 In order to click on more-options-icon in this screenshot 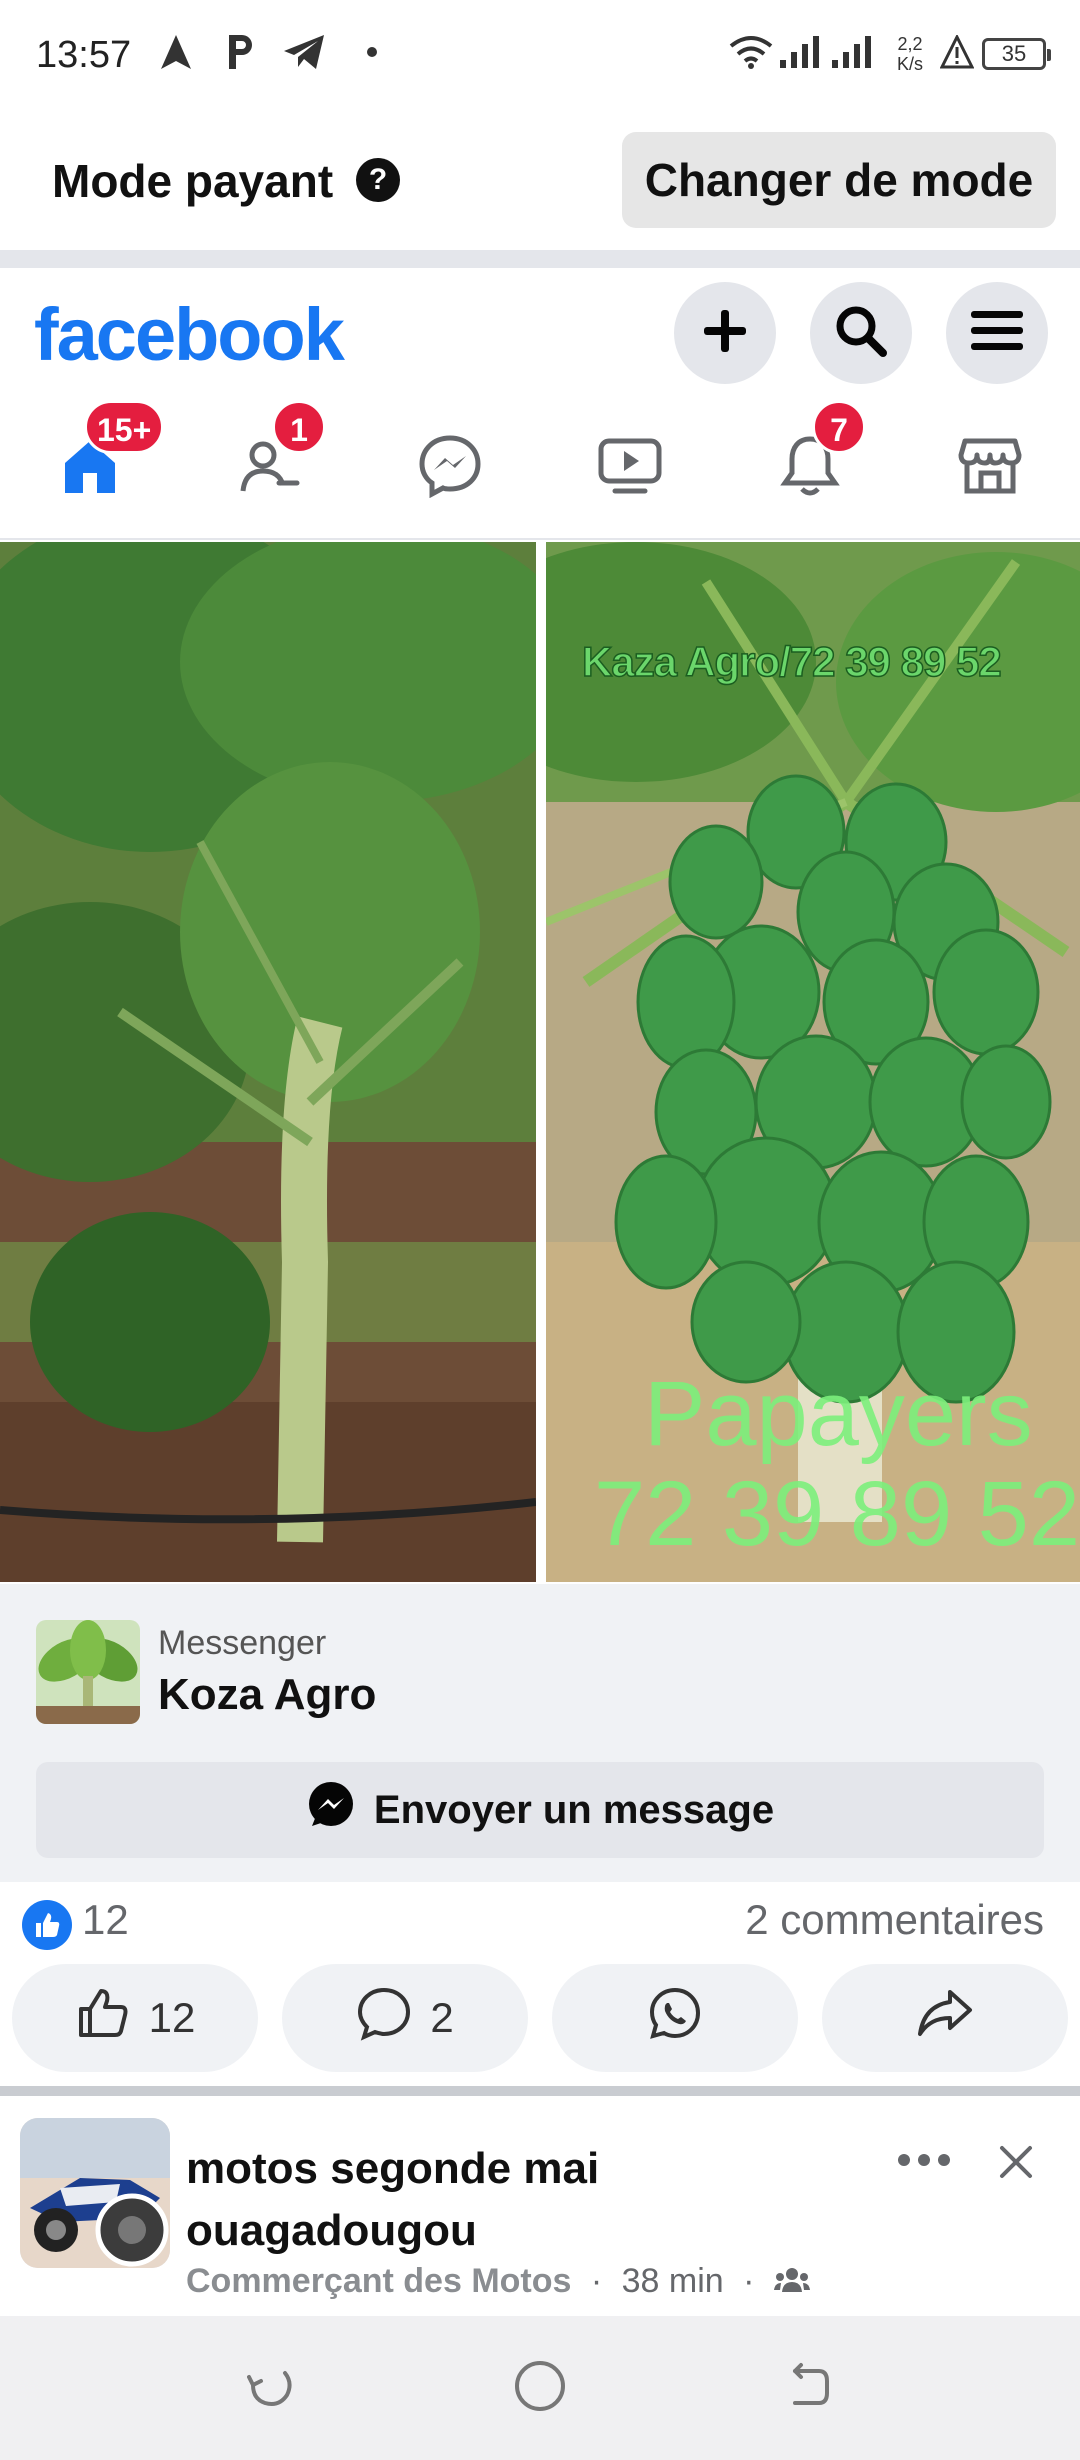, I will do `click(924, 2162)`.